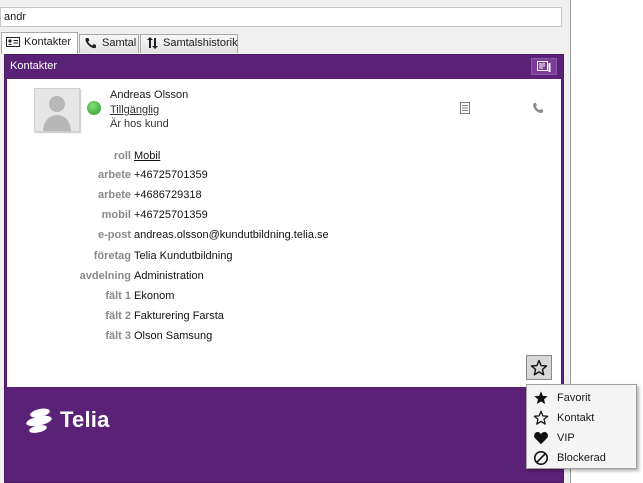 The image size is (643, 483). I want to click on call-button, so click(538, 108).